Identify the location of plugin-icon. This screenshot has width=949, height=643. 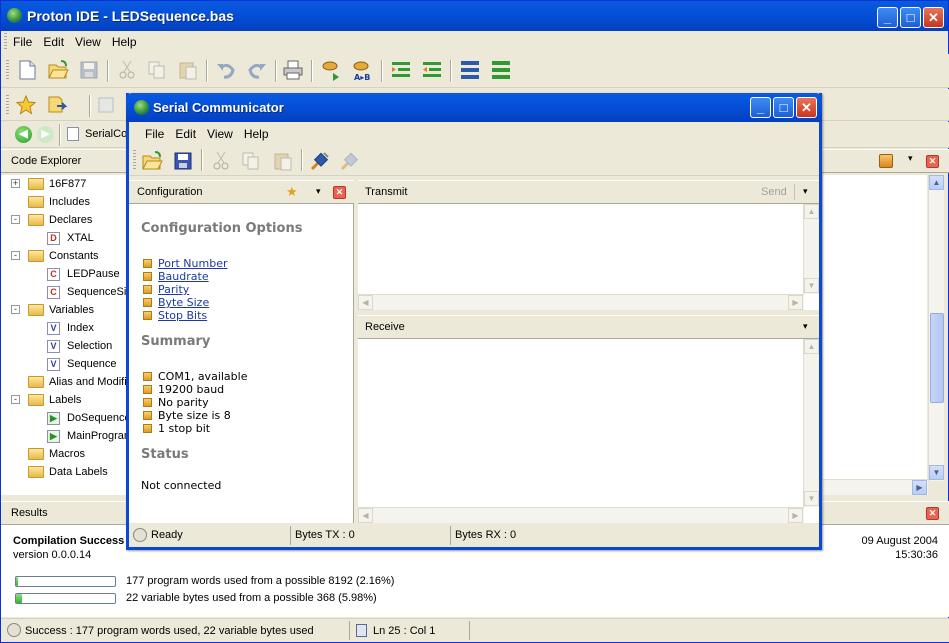
(108, 107).